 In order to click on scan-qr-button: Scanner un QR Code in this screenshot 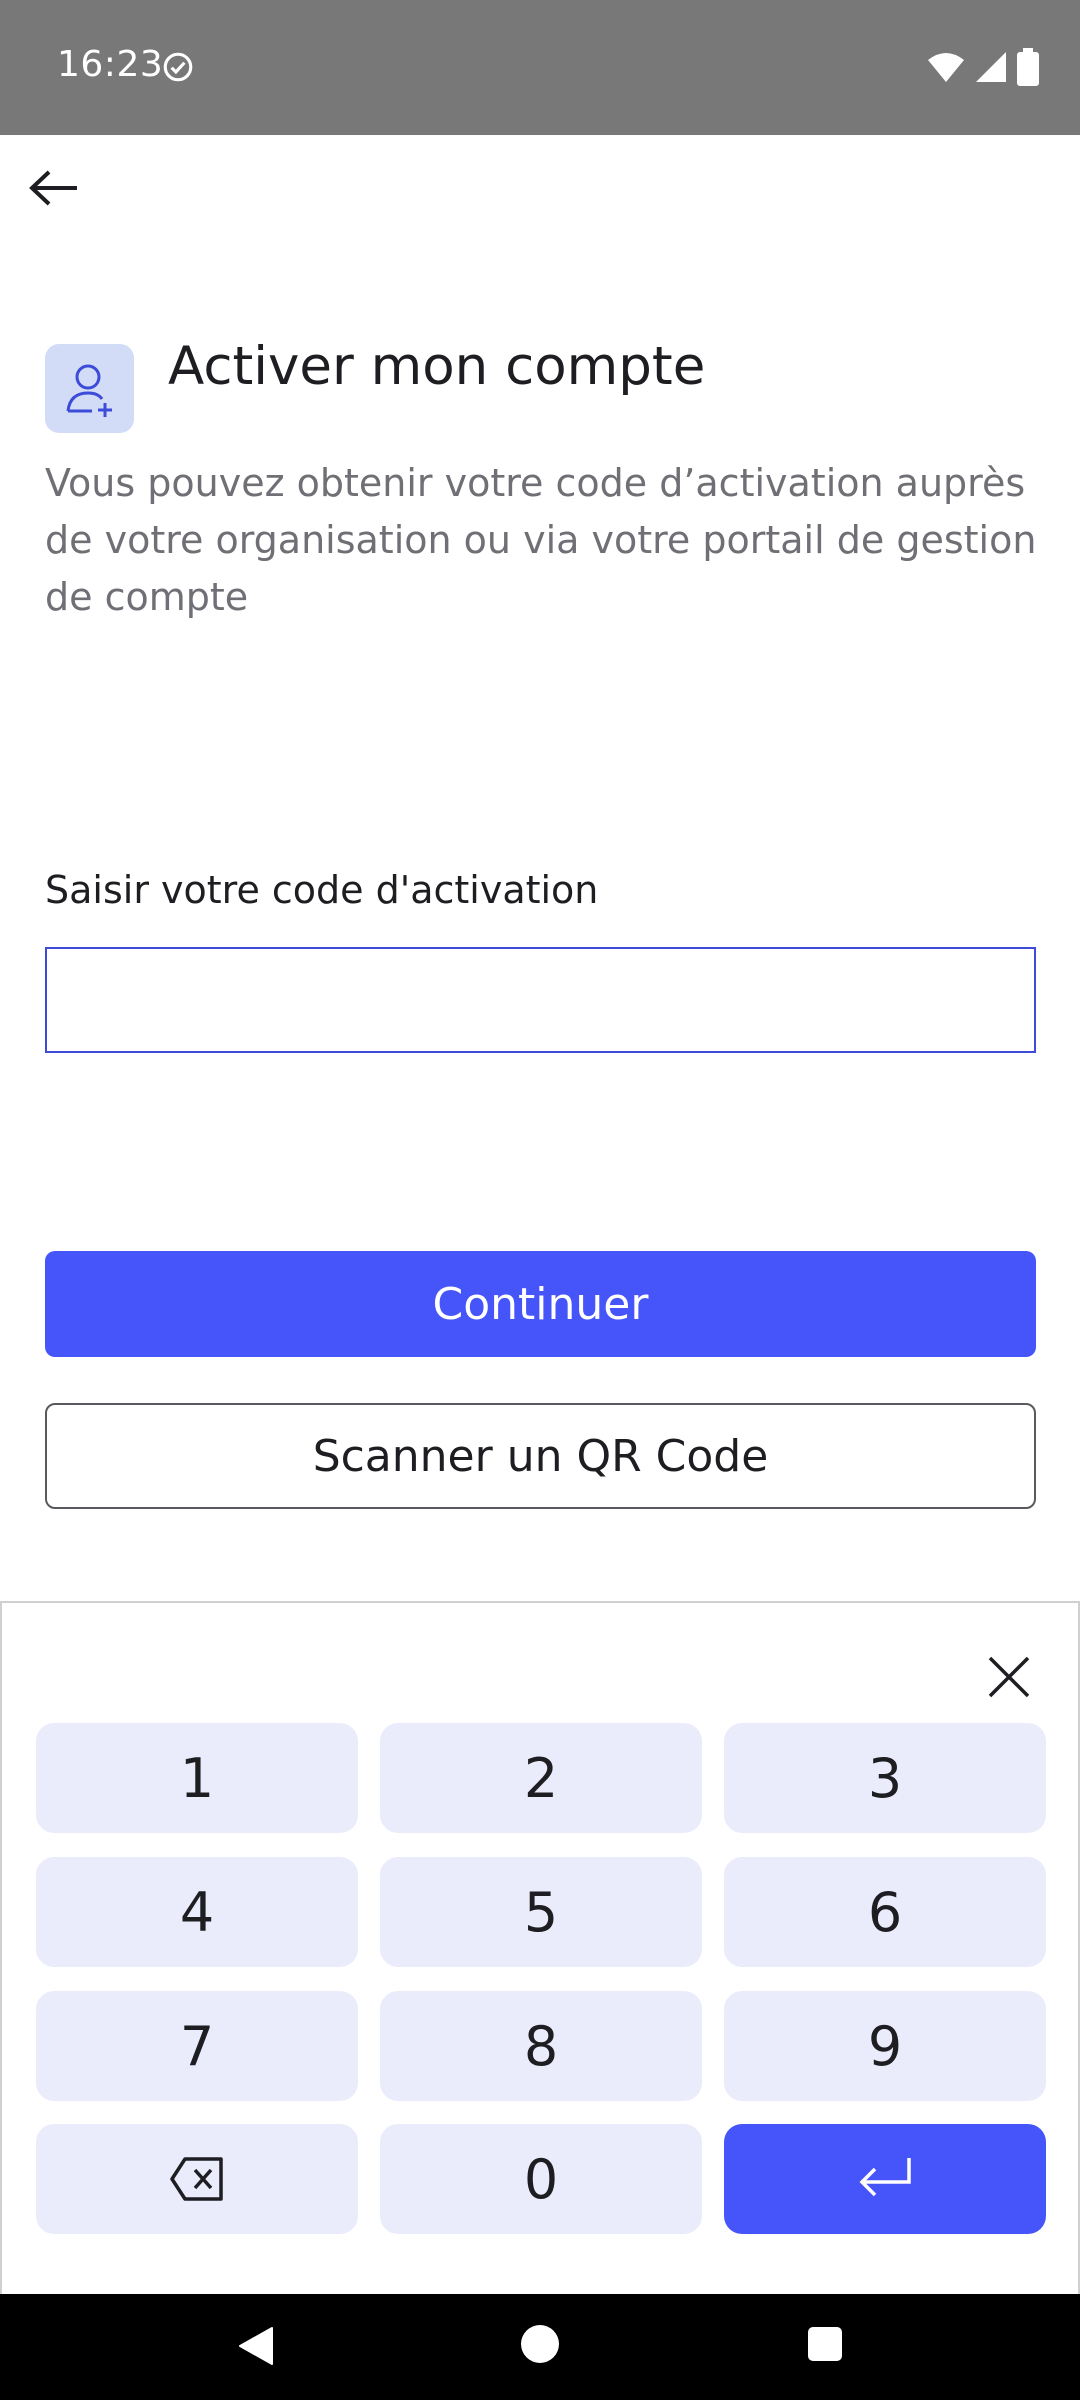, I will do `click(540, 1456)`.